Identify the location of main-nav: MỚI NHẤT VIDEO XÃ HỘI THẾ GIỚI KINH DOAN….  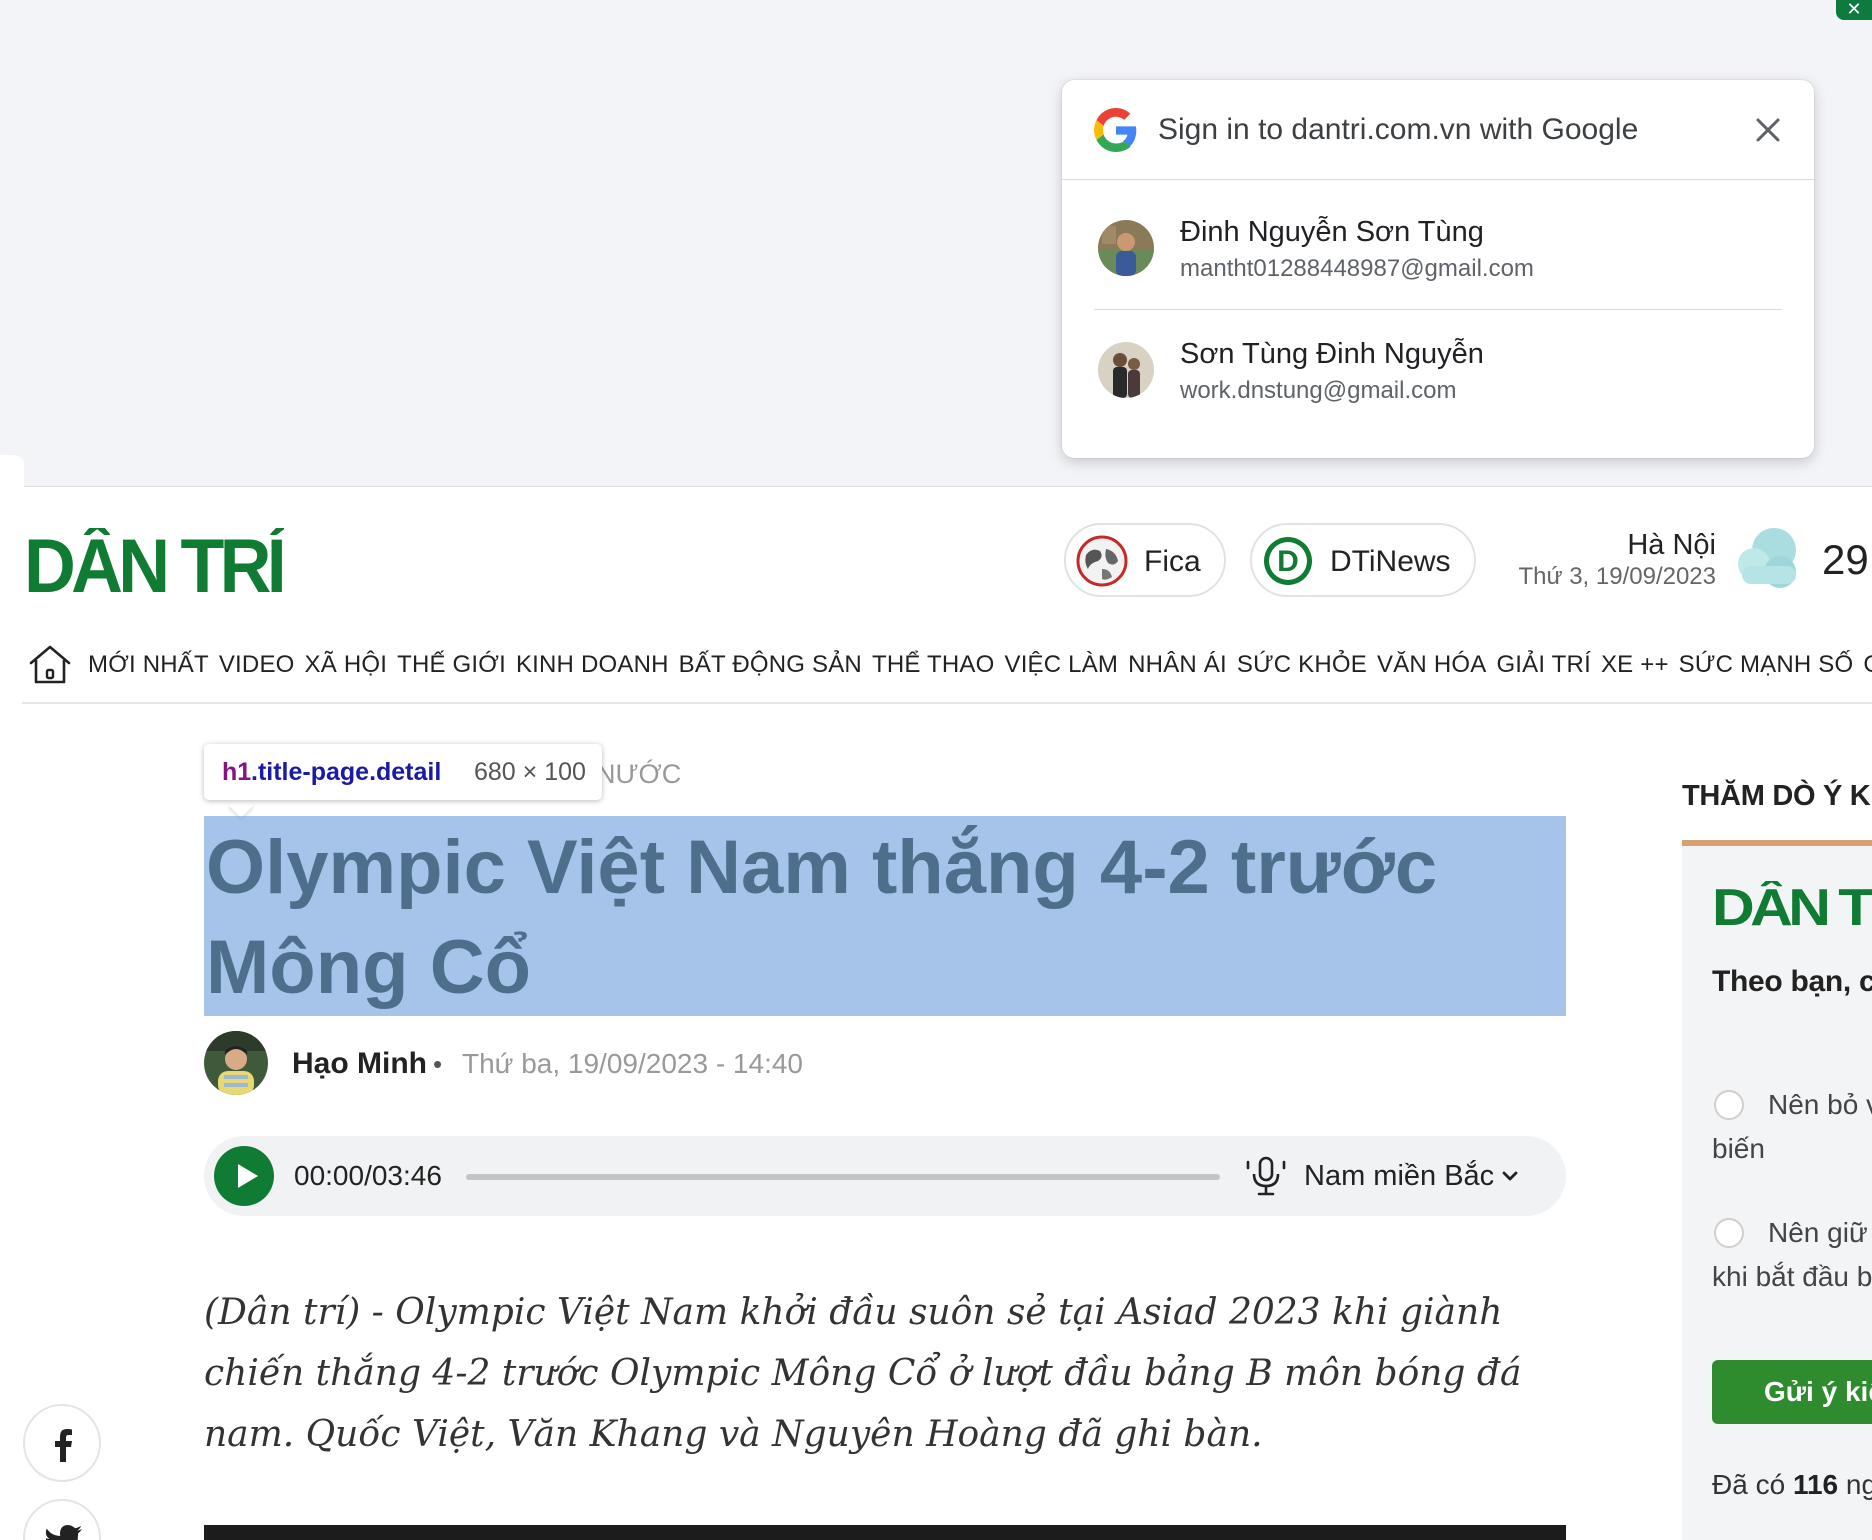
(947, 668).